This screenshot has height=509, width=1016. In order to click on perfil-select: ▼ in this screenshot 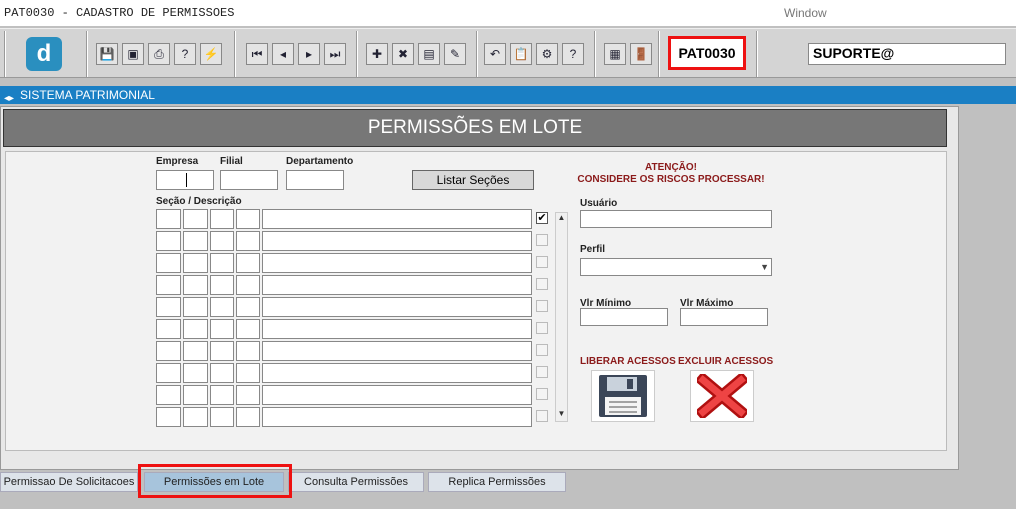, I will do `click(676, 267)`.